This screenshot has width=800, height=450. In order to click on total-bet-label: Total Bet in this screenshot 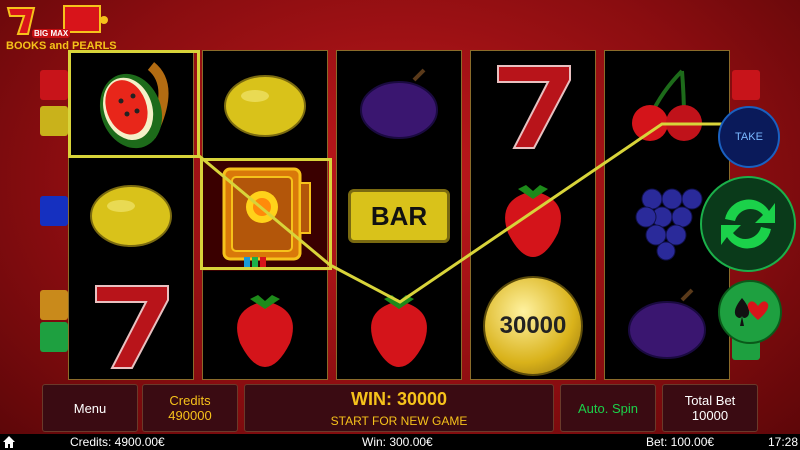, I will do `click(710, 400)`.